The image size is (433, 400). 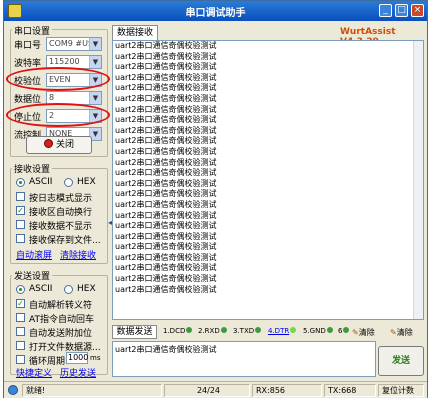 I want to click on maximize-button: □, so click(x=401, y=10).